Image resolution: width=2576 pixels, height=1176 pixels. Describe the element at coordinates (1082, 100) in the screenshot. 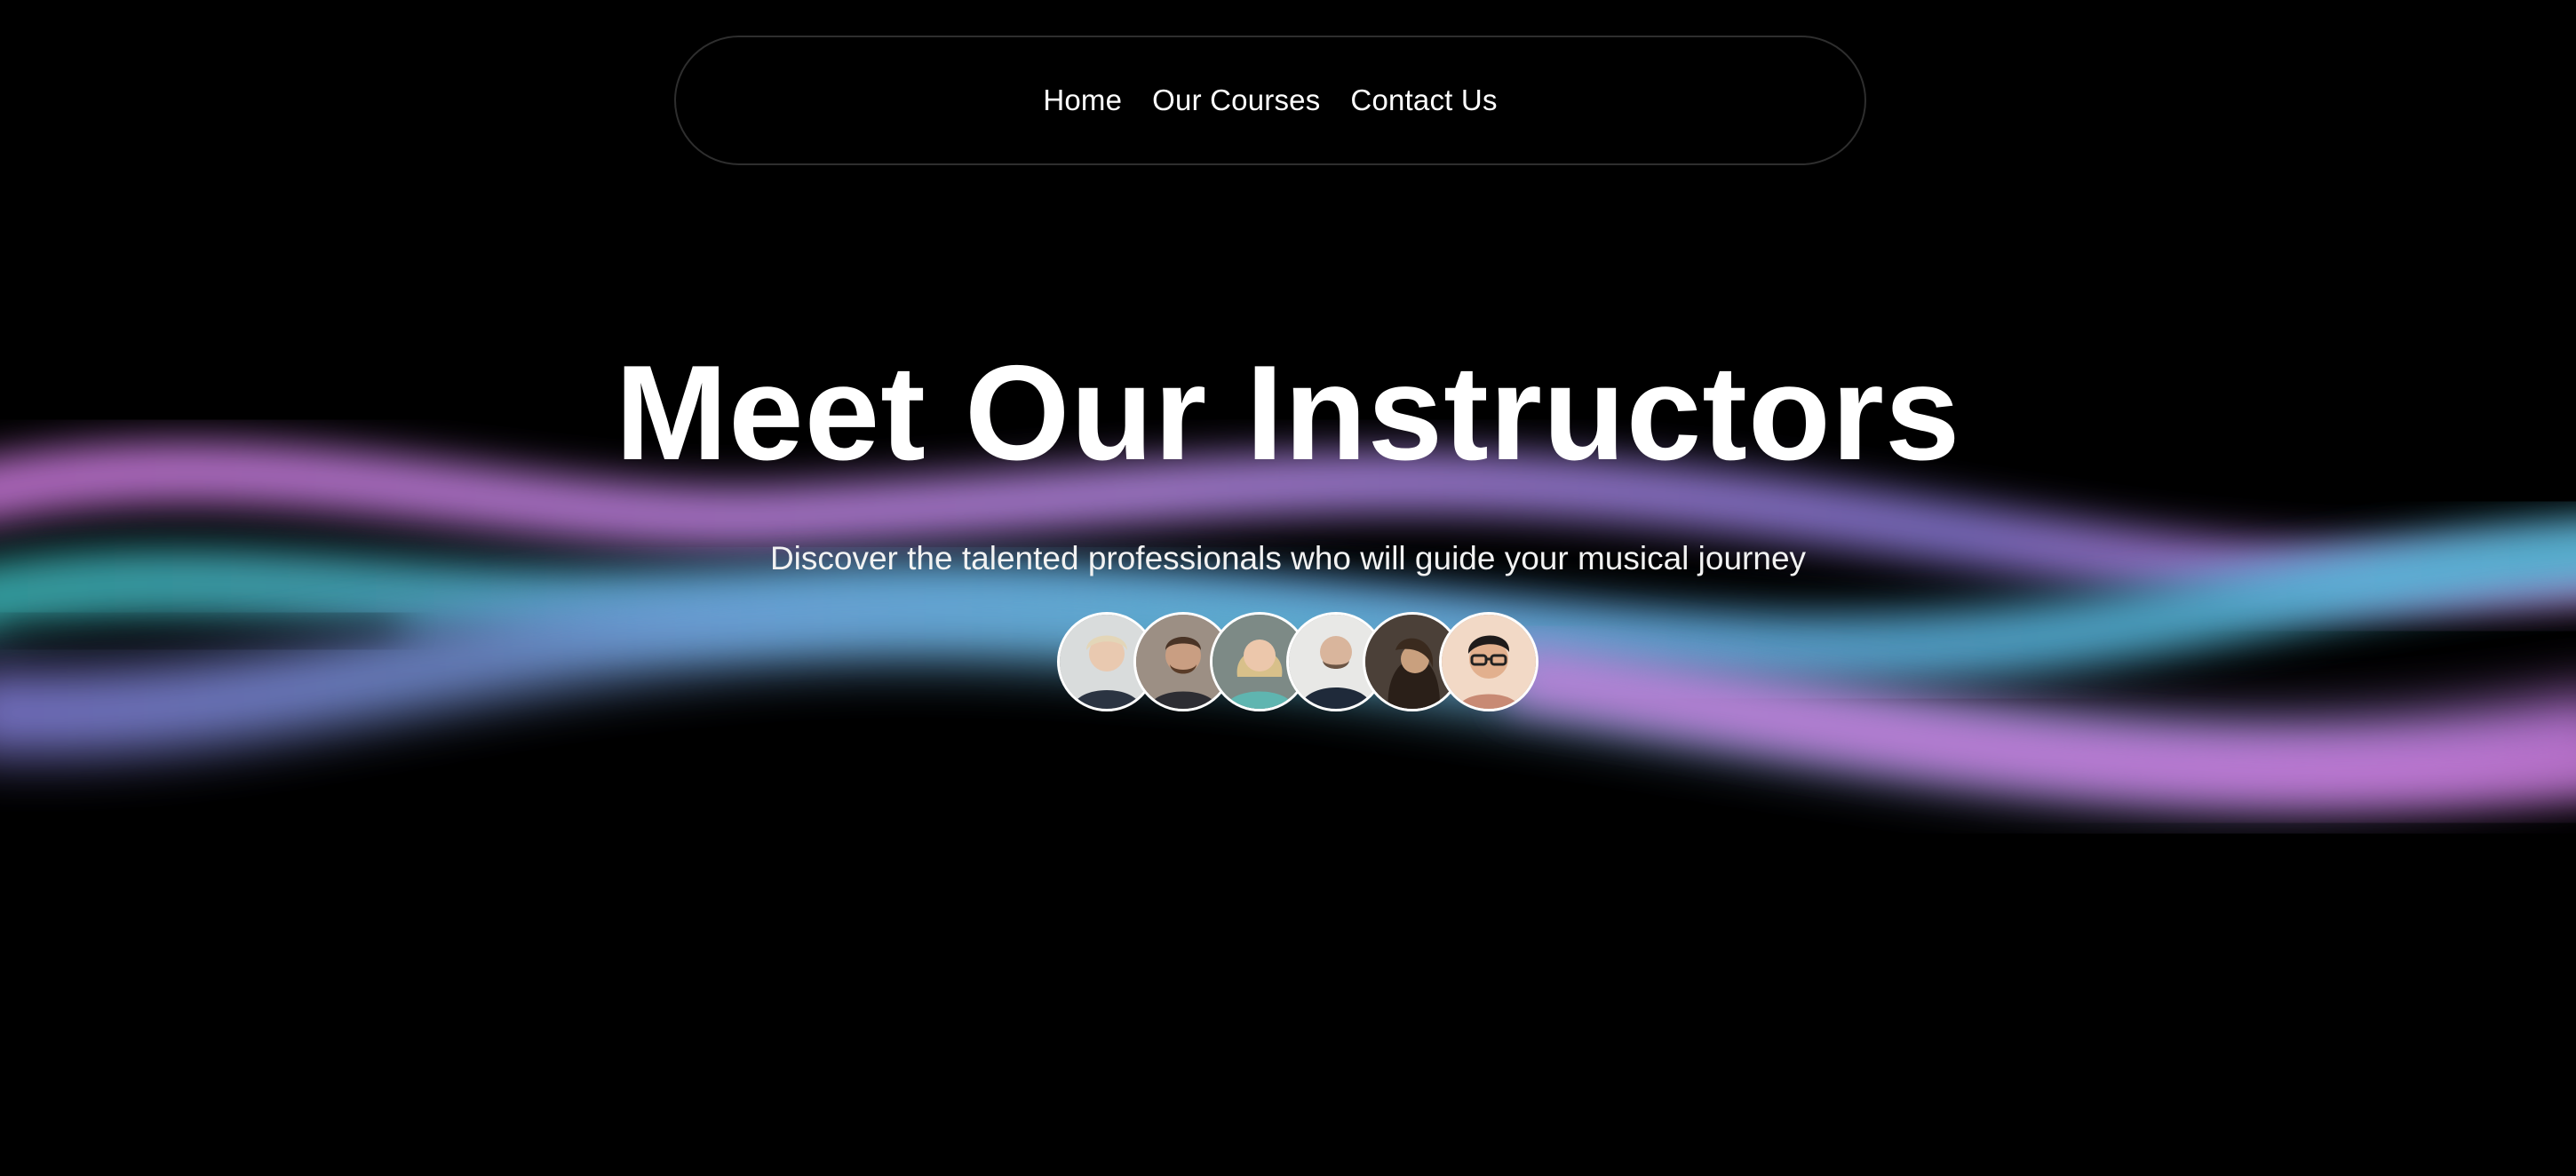

I see `nav-home-link: Home` at that location.